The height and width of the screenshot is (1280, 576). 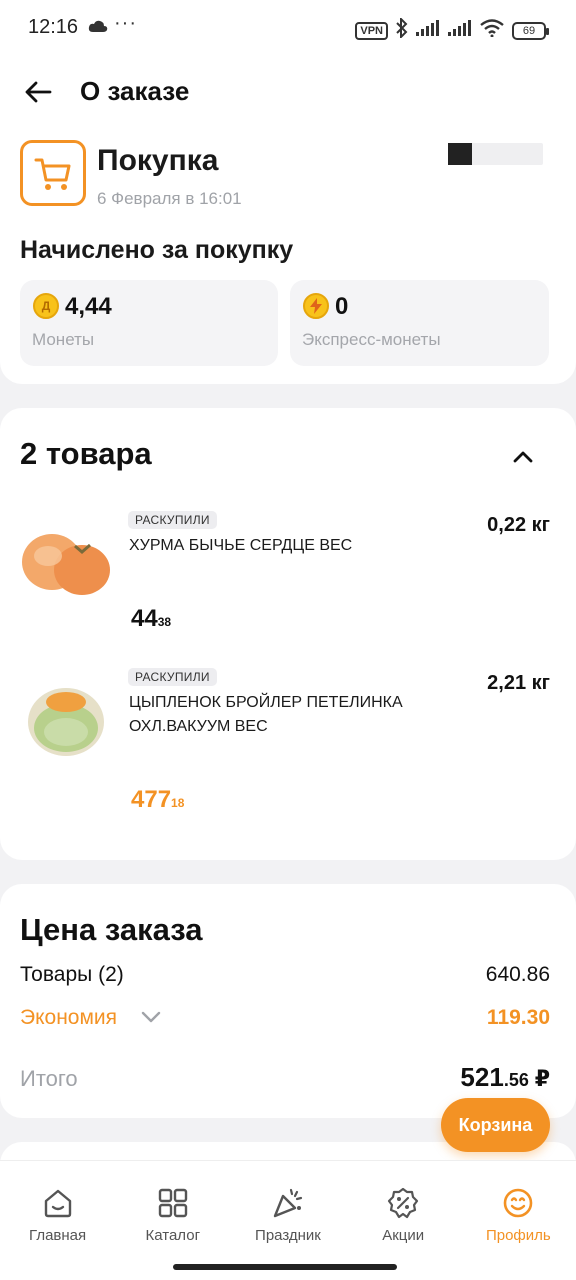 What do you see at coordinates (285, 1267) in the screenshot?
I see `home-indicator` at bounding box center [285, 1267].